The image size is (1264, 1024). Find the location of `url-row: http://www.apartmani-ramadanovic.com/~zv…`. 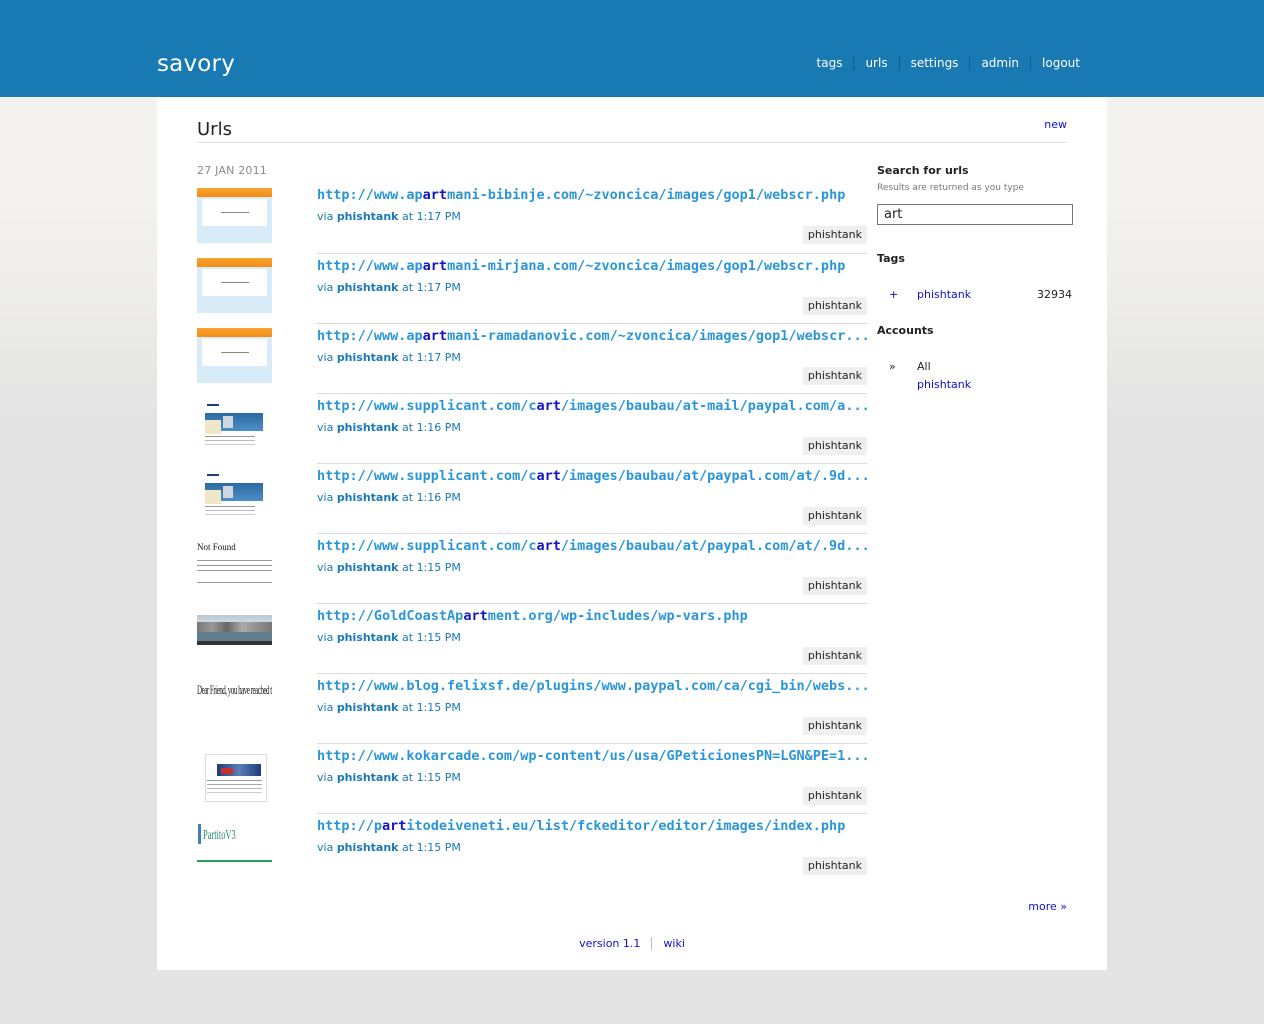

url-row: http://www.apartmani-ramadanovic.com/~zv… is located at coordinates (532, 358).